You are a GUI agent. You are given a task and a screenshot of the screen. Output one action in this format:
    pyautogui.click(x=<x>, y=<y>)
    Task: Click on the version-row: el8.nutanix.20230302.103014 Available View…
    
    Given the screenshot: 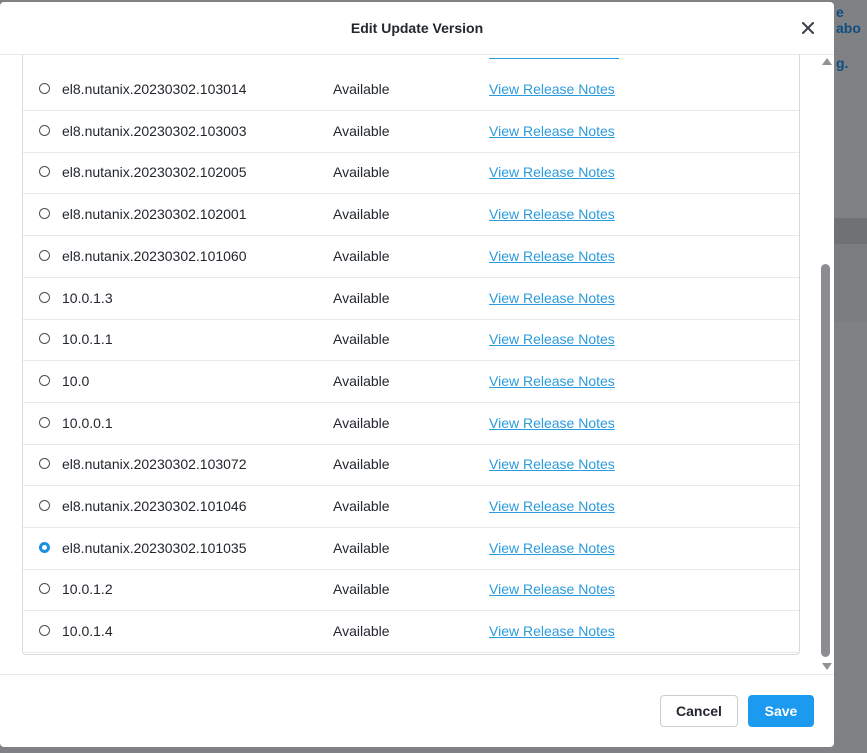 What is the action you would take?
    pyautogui.click(x=411, y=90)
    